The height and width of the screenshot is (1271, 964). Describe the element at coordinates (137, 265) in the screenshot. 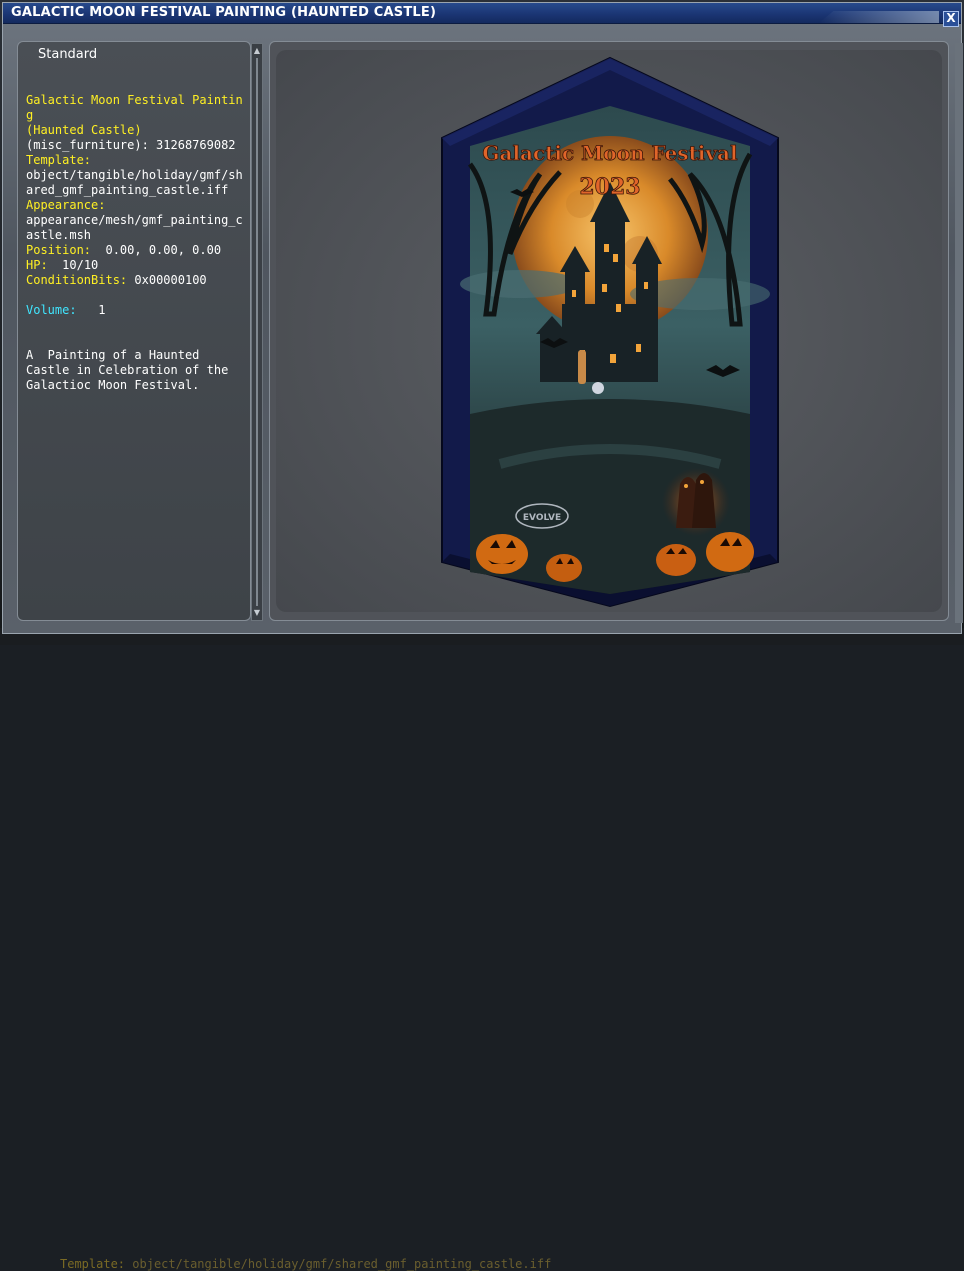

I see `hp-row: HP: 10/10` at that location.